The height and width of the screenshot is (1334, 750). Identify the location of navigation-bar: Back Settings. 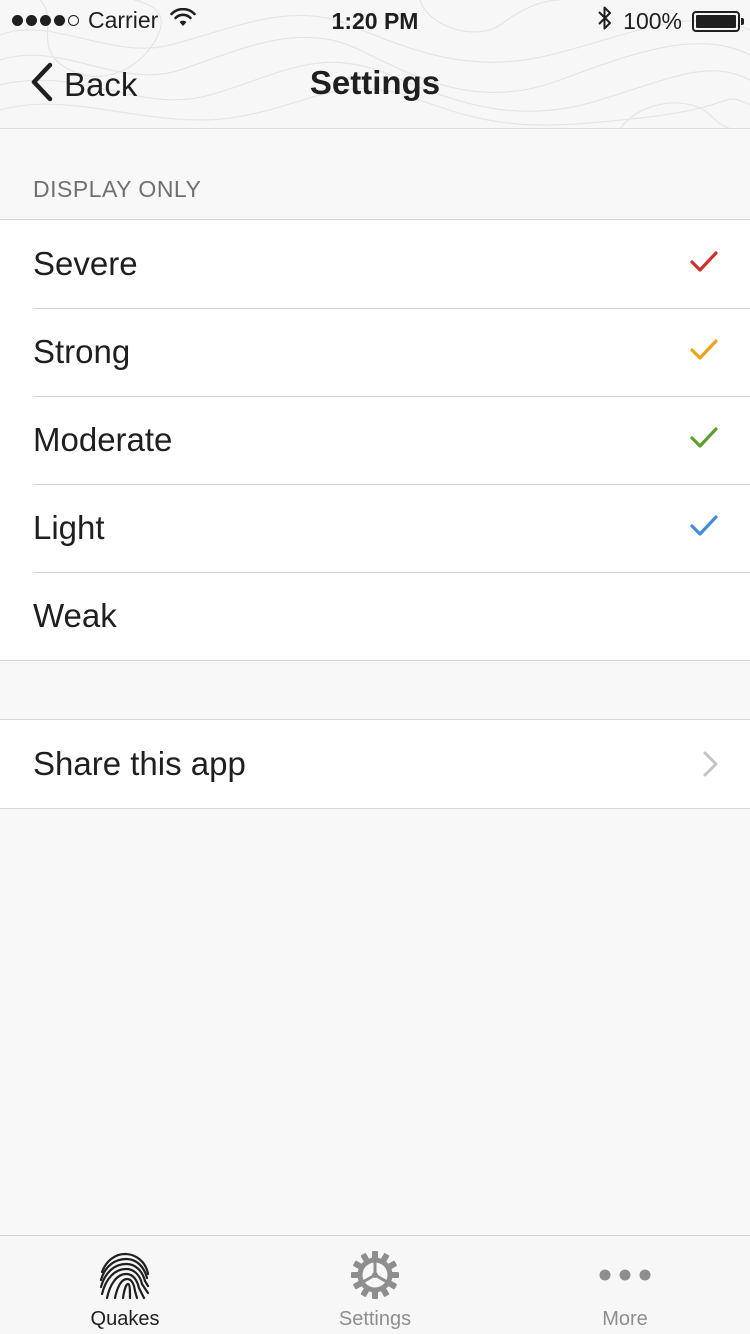
(375, 84).